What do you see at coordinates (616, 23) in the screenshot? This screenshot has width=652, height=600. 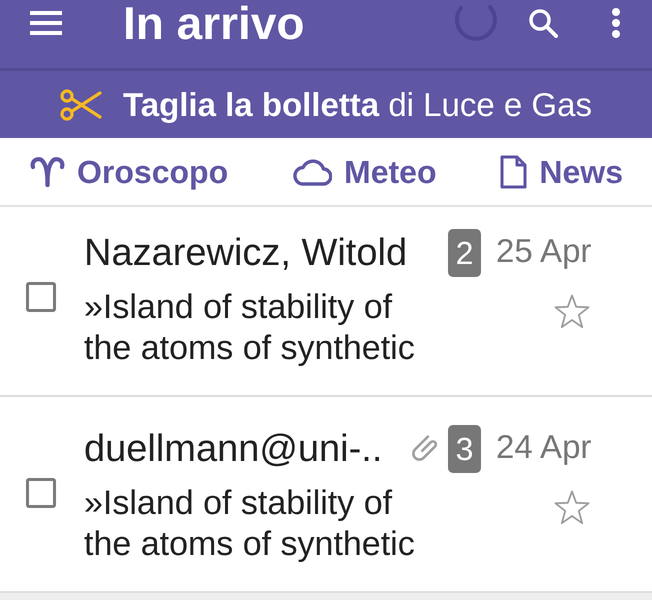 I see `more-options-icon` at bounding box center [616, 23].